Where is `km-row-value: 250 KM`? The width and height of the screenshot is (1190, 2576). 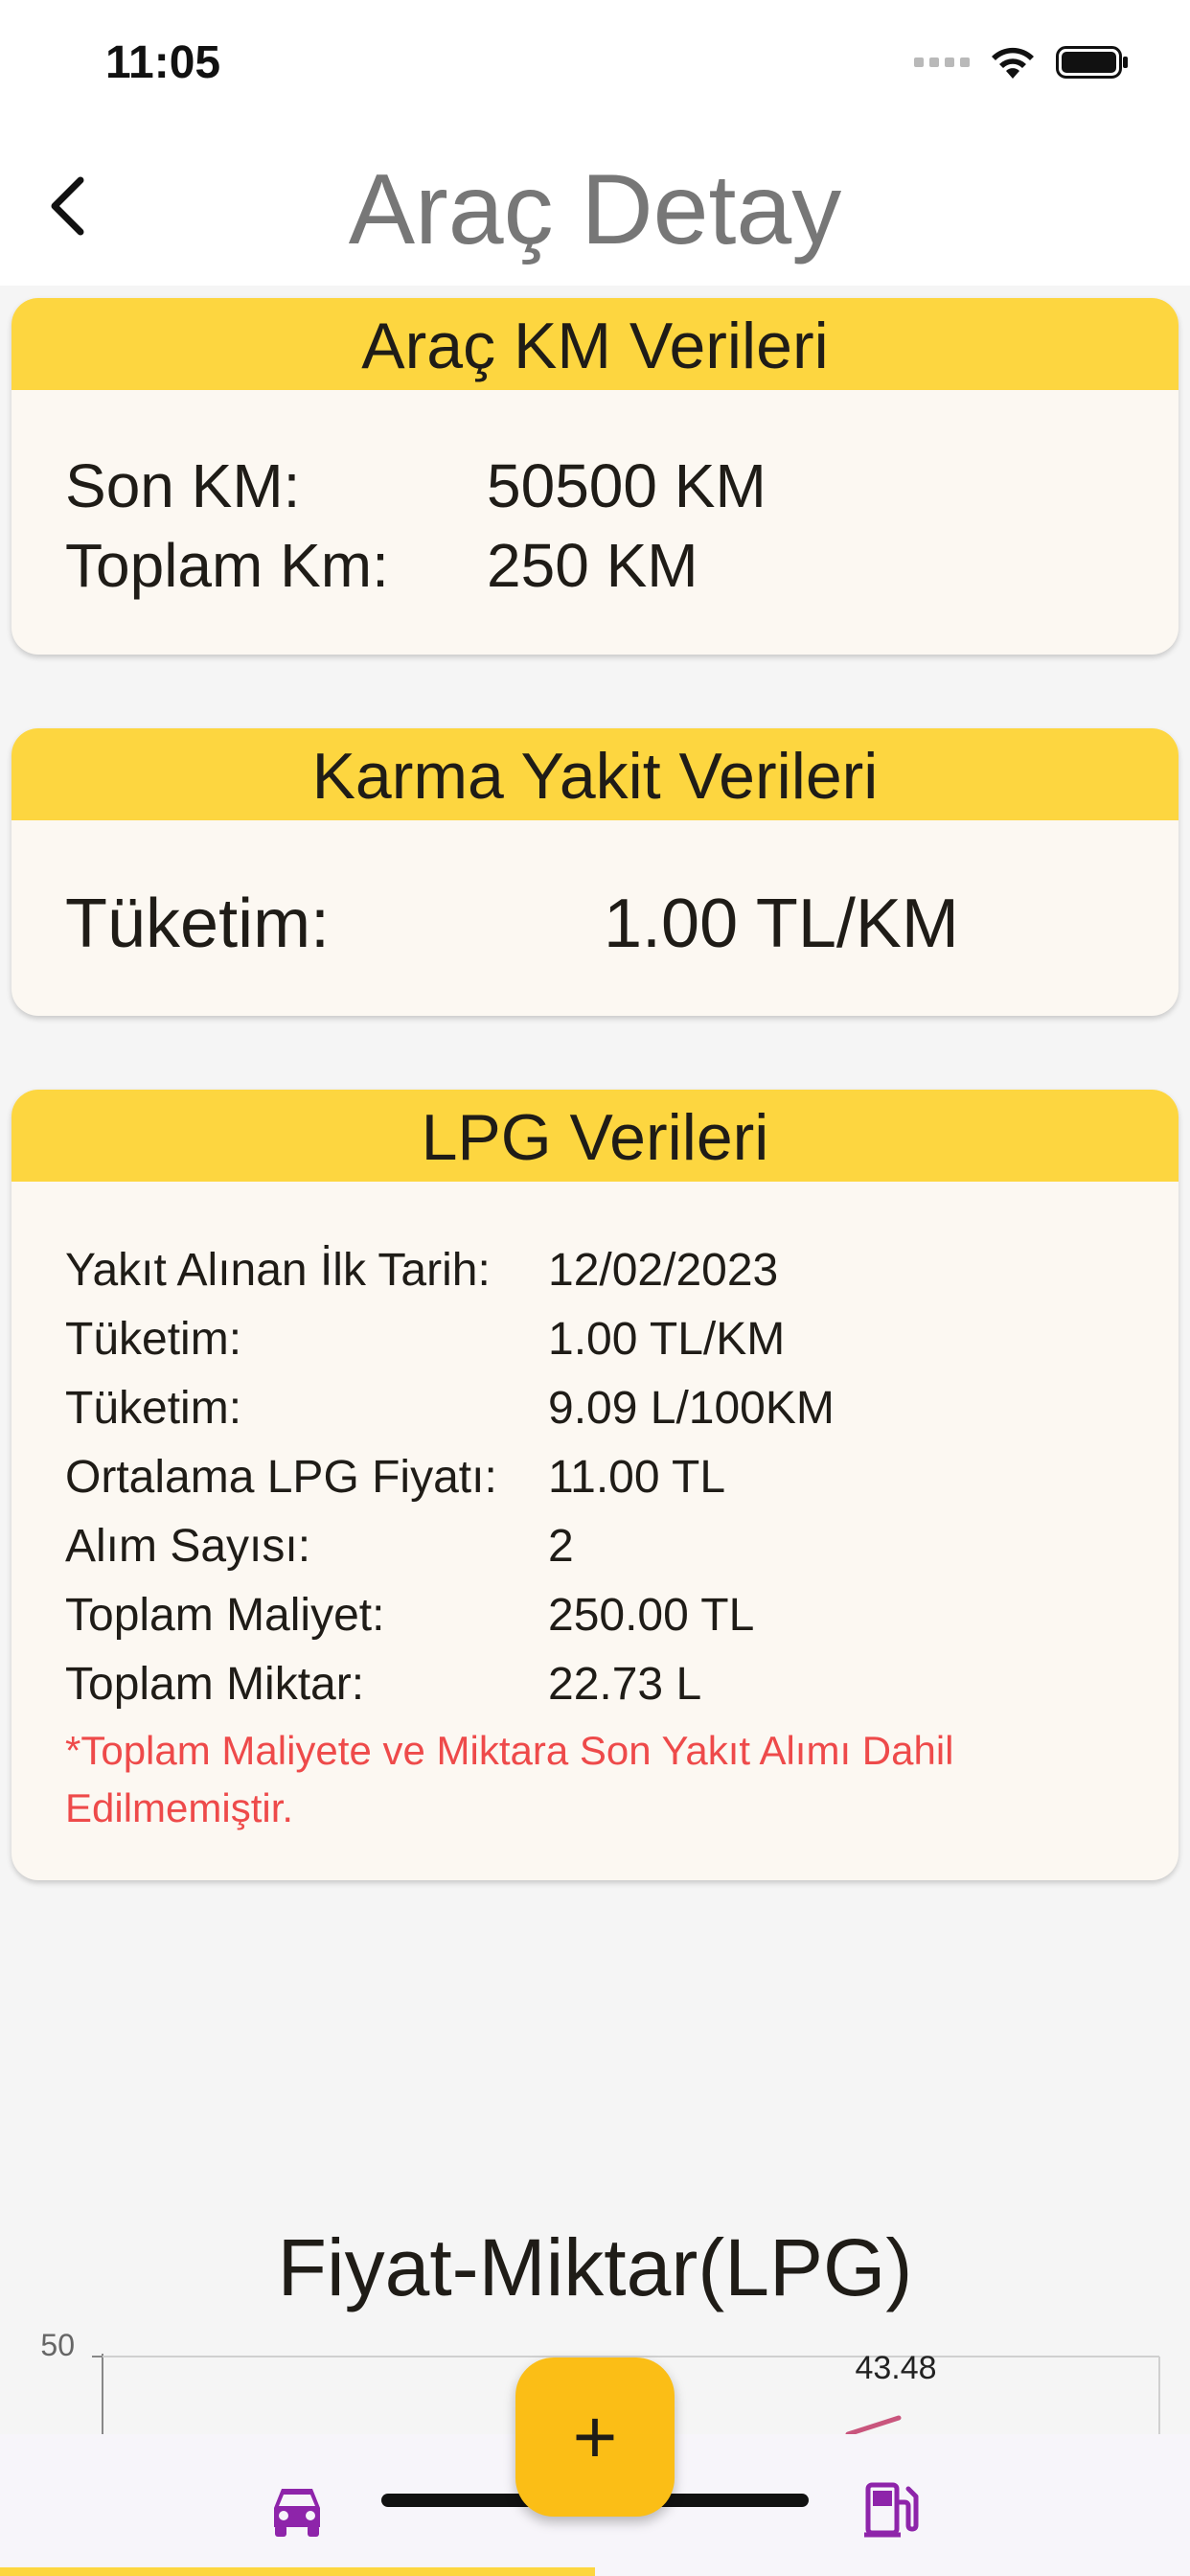
km-row-value: 250 KM is located at coordinates (592, 565).